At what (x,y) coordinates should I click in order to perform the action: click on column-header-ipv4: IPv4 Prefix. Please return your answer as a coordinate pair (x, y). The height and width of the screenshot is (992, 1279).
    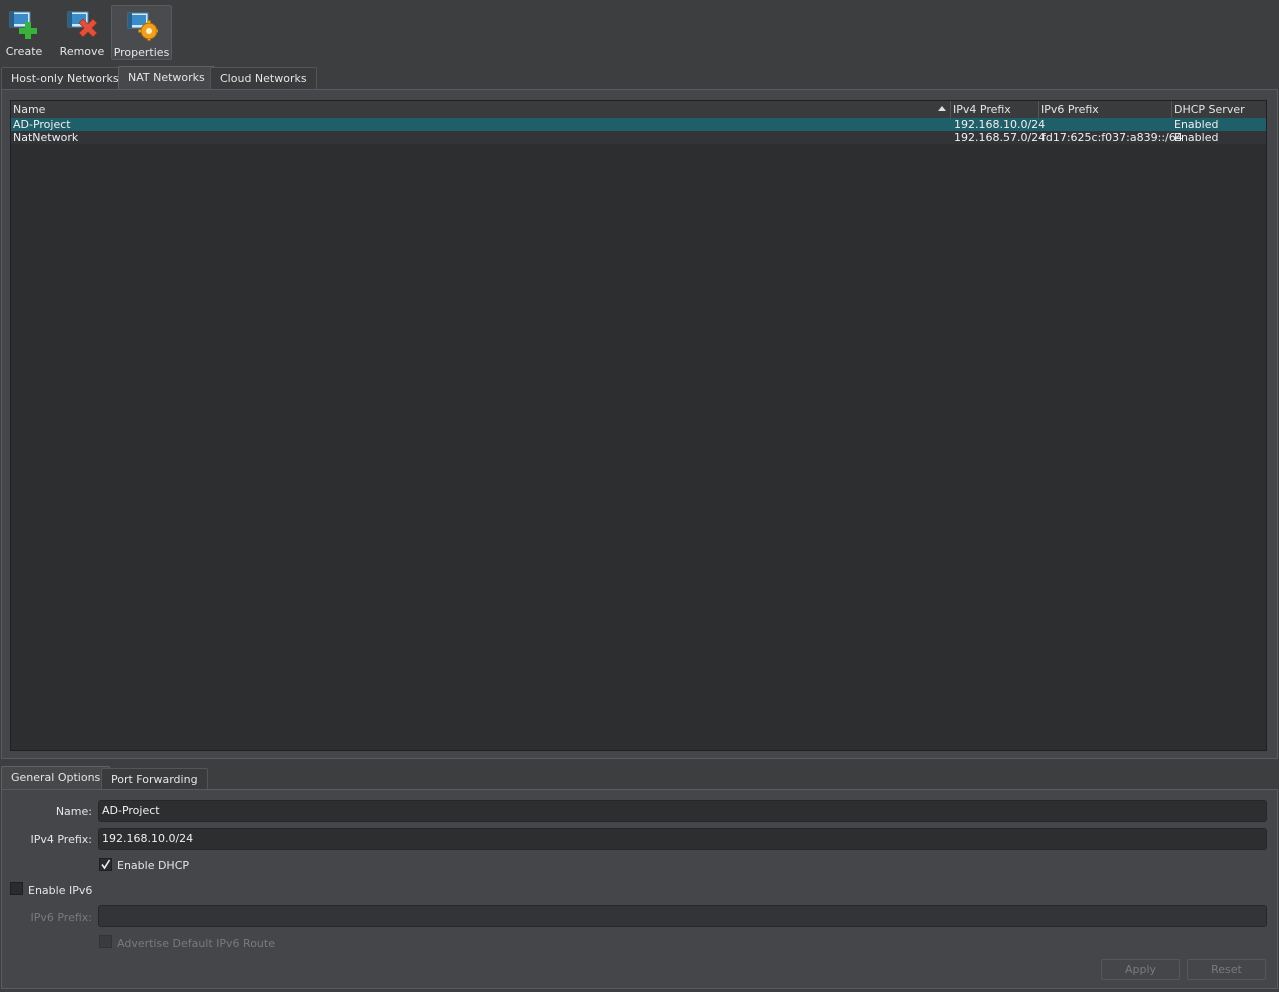
    Looking at the image, I should click on (995, 109).